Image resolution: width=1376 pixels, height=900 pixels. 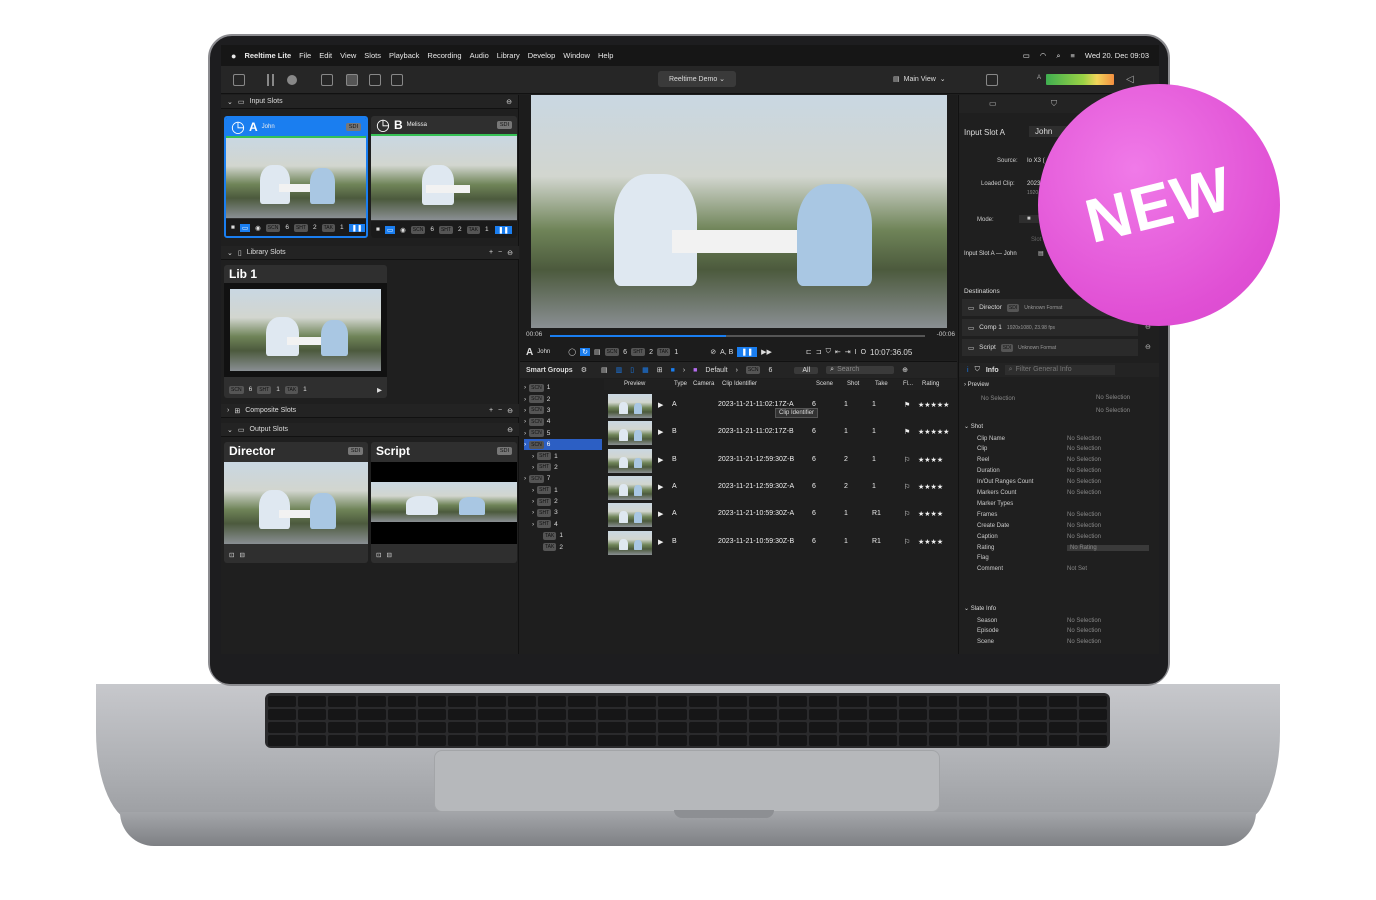 What do you see at coordinates (848, 352) in the screenshot?
I see `next-icon: ⇥` at bounding box center [848, 352].